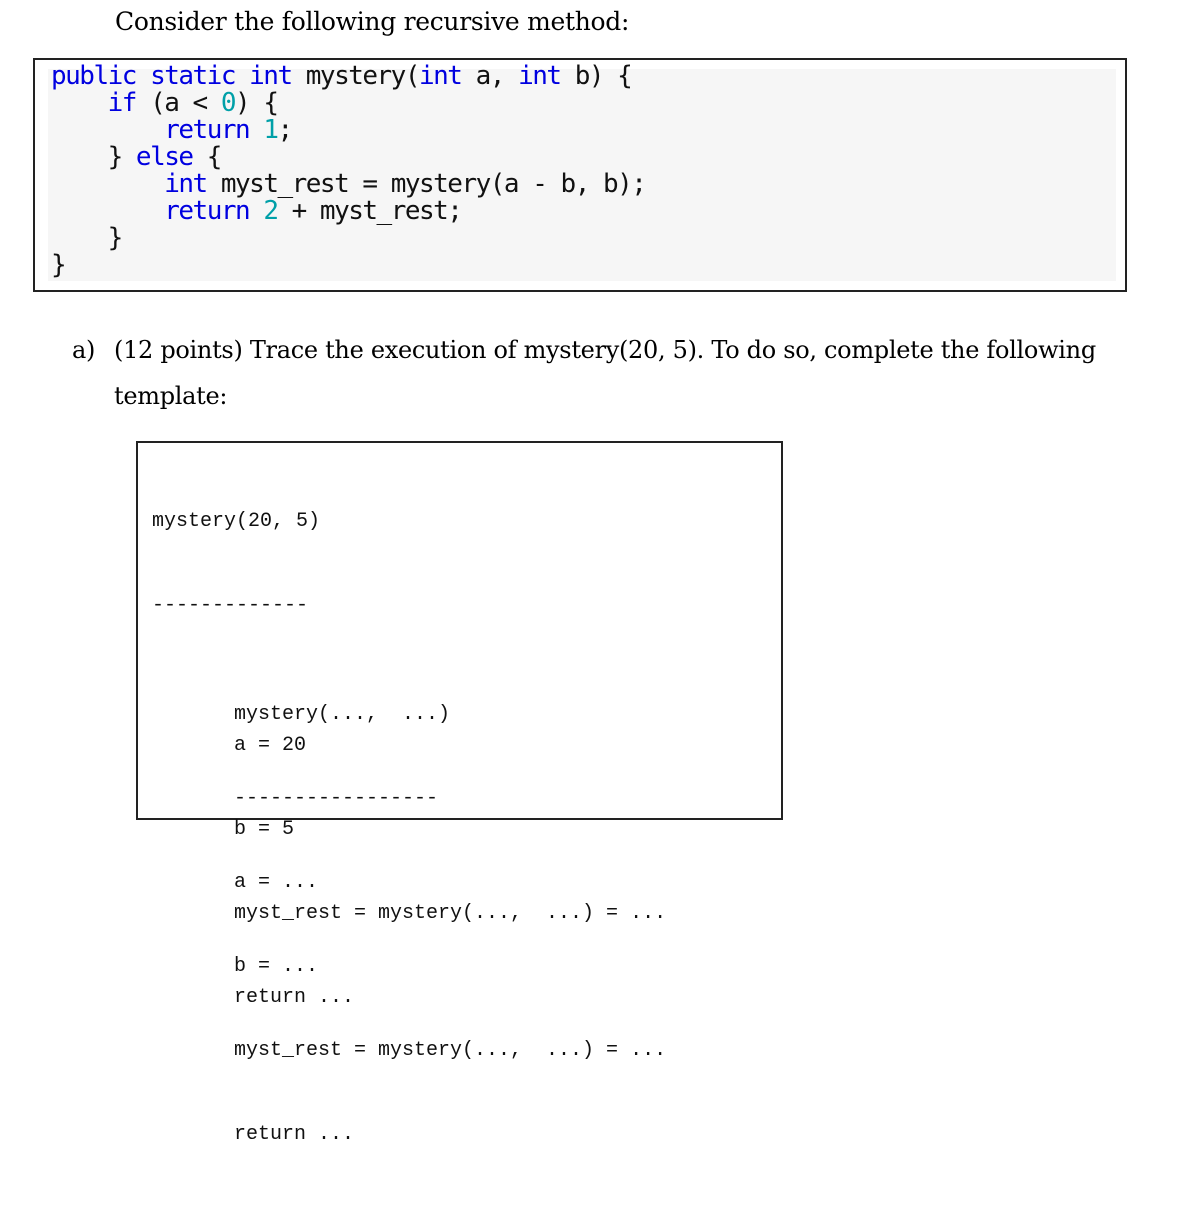  What do you see at coordinates (84, 350) in the screenshot?
I see `question-label: a)` at bounding box center [84, 350].